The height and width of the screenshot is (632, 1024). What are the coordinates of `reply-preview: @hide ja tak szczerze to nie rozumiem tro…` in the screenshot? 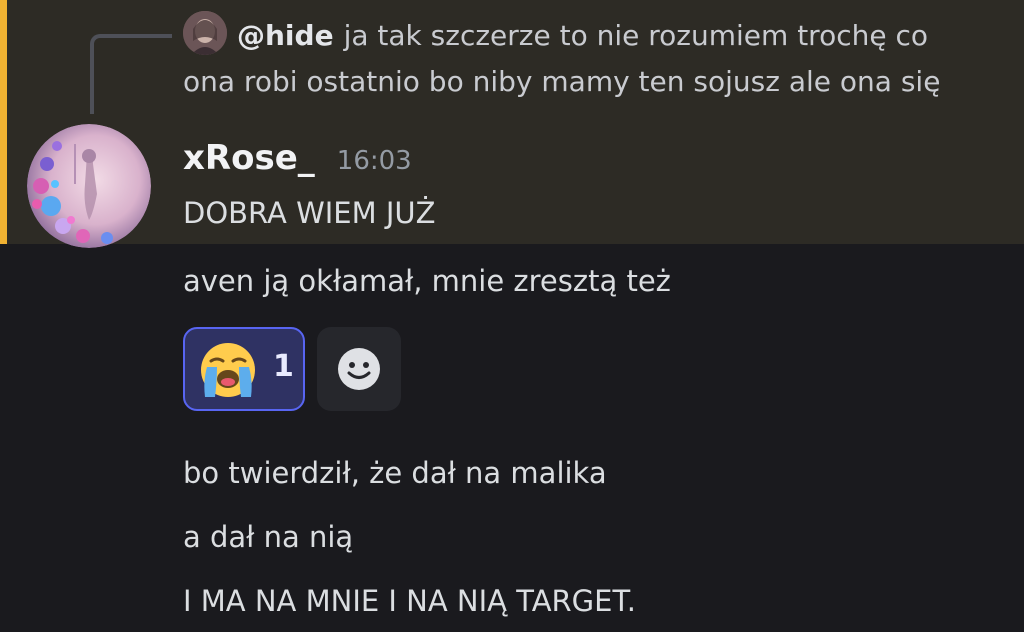 It's located at (583, 59).